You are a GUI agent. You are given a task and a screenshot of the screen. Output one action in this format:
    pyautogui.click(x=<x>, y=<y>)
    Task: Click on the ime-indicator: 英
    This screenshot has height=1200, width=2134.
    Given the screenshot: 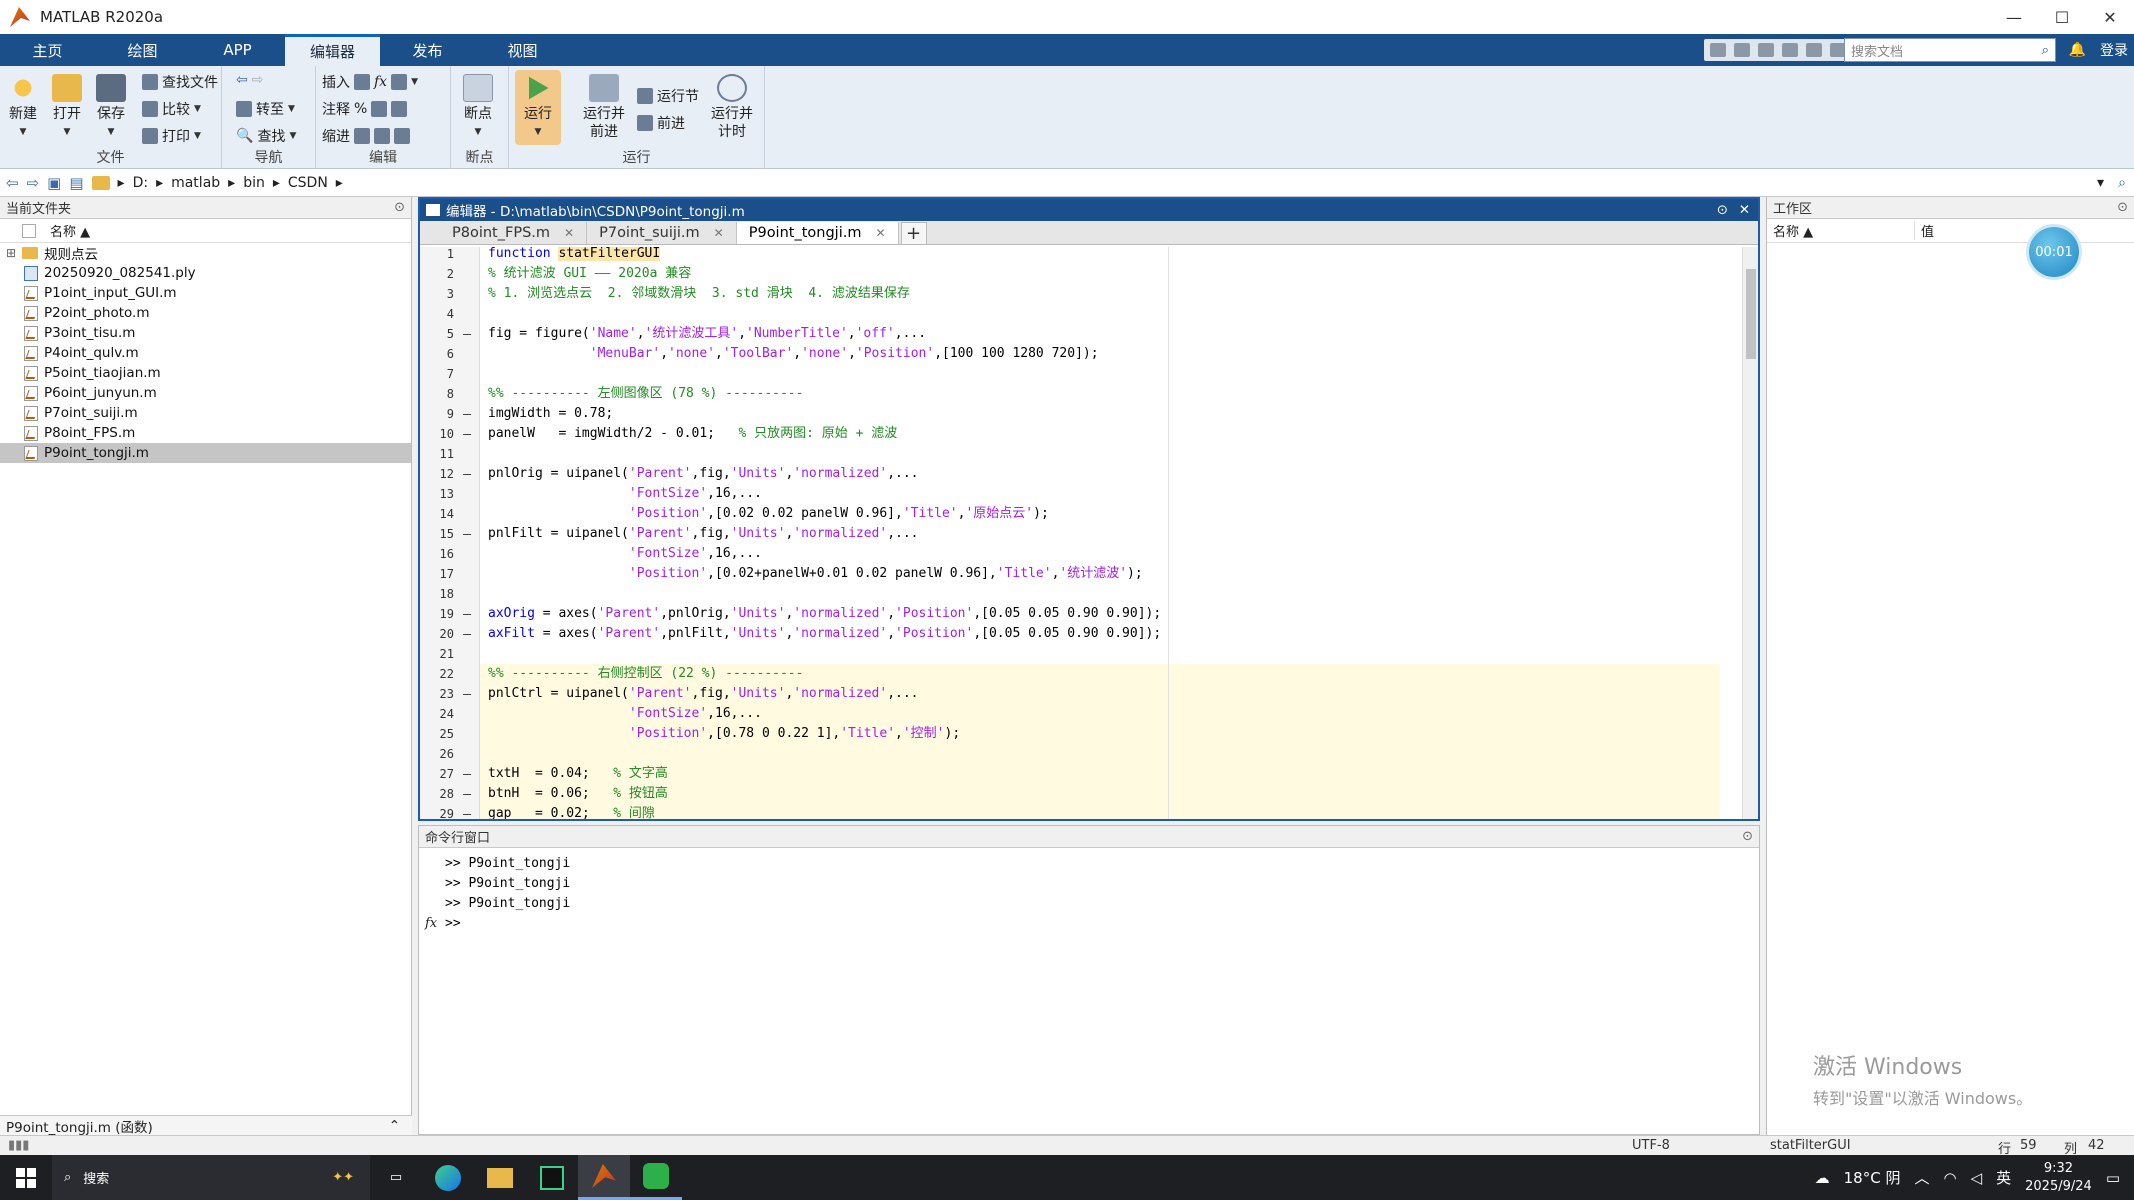 What is the action you would take?
    pyautogui.click(x=2003, y=1177)
    